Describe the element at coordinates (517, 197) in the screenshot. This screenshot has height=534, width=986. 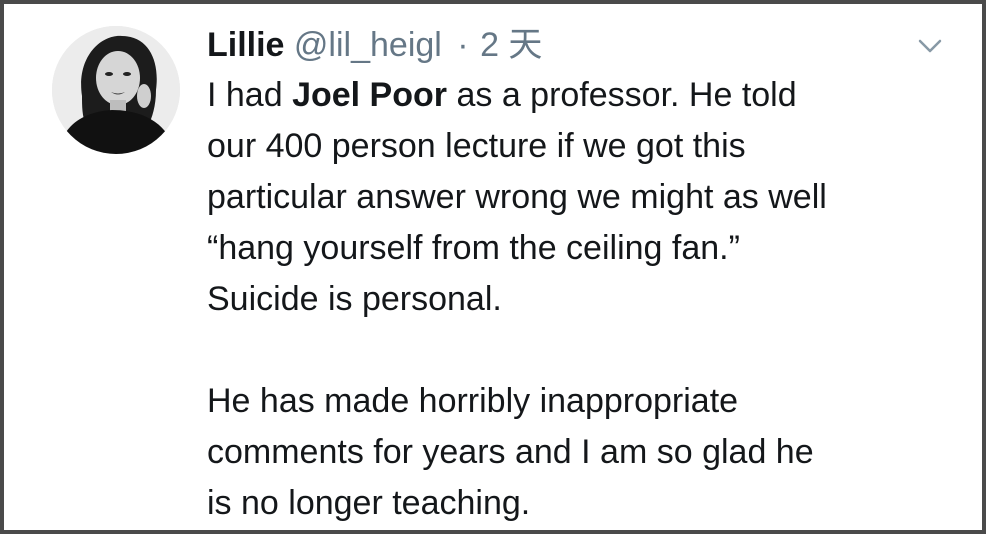
I see `tweet-text: particular answer wrong we might as well` at that location.